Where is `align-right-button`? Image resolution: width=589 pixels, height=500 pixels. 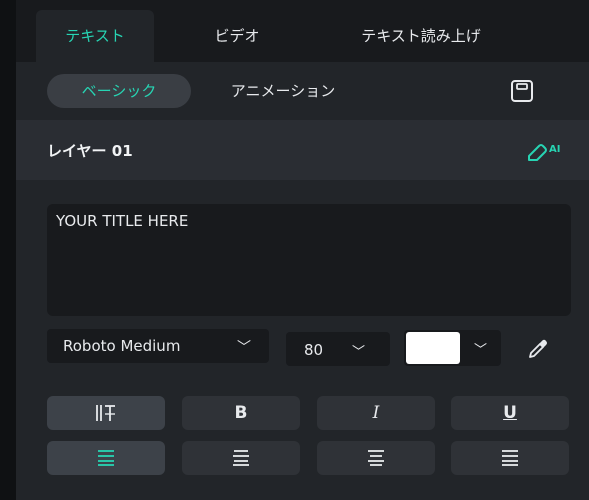 align-right-button is located at coordinates (376, 458).